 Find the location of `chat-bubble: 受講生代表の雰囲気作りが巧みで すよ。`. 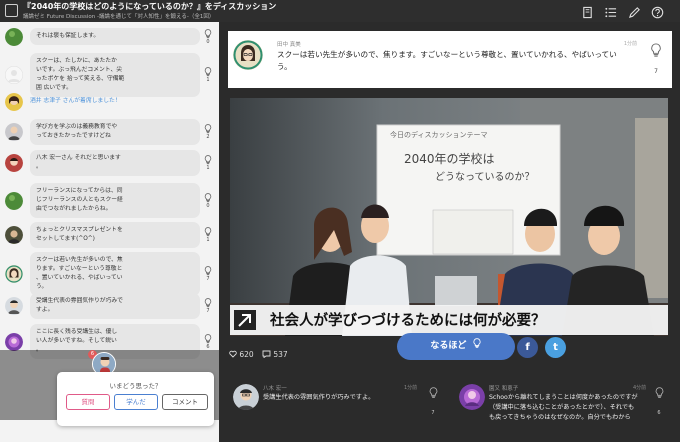

chat-bubble: 受講生代表の雰囲気作りが巧みで すよ。 is located at coordinates (115, 306).